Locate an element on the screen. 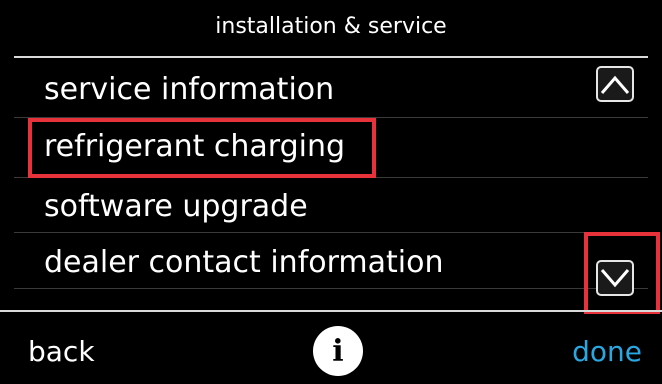  scroll-up-button is located at coordinates (615, 84).